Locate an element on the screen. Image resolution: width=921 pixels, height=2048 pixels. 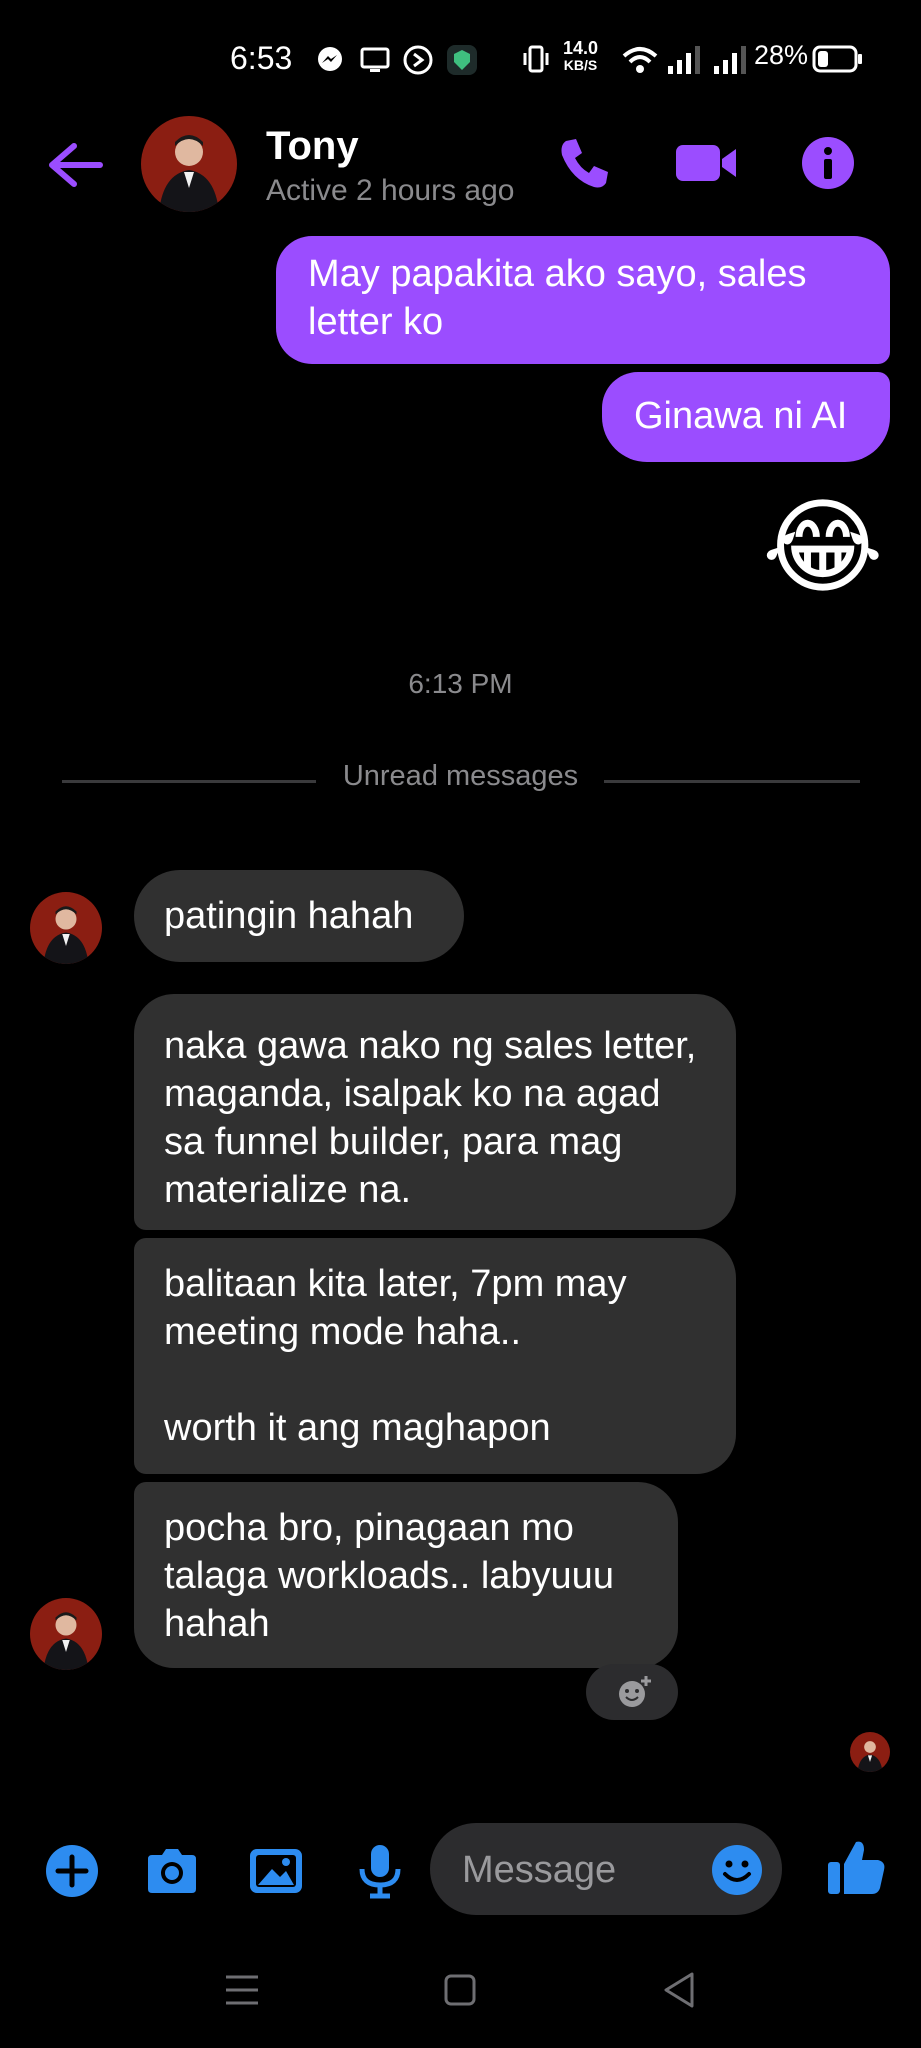
signal-sim2-icon is located at coordinates (730, 60).